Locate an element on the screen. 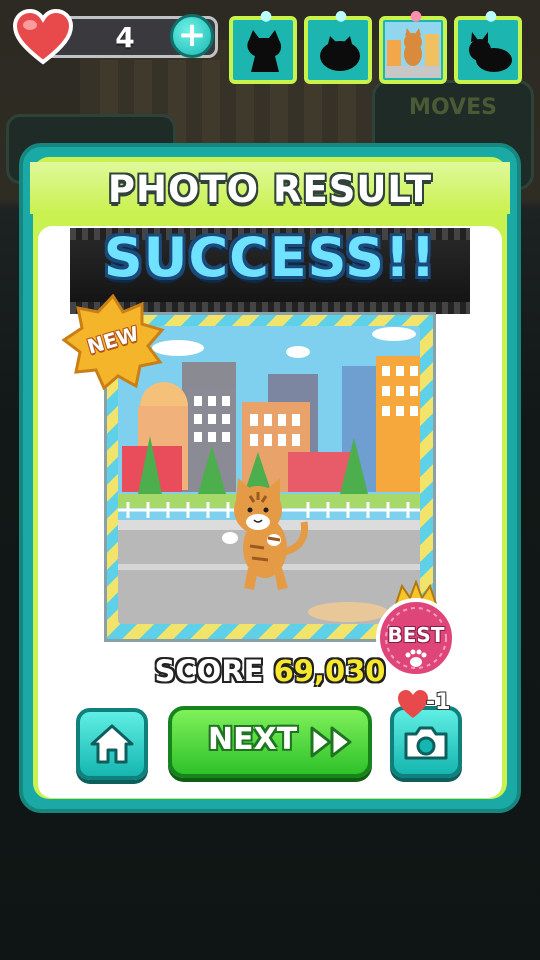  dialog-title: PHOTO RESULT is located at coordinates (270, 189).